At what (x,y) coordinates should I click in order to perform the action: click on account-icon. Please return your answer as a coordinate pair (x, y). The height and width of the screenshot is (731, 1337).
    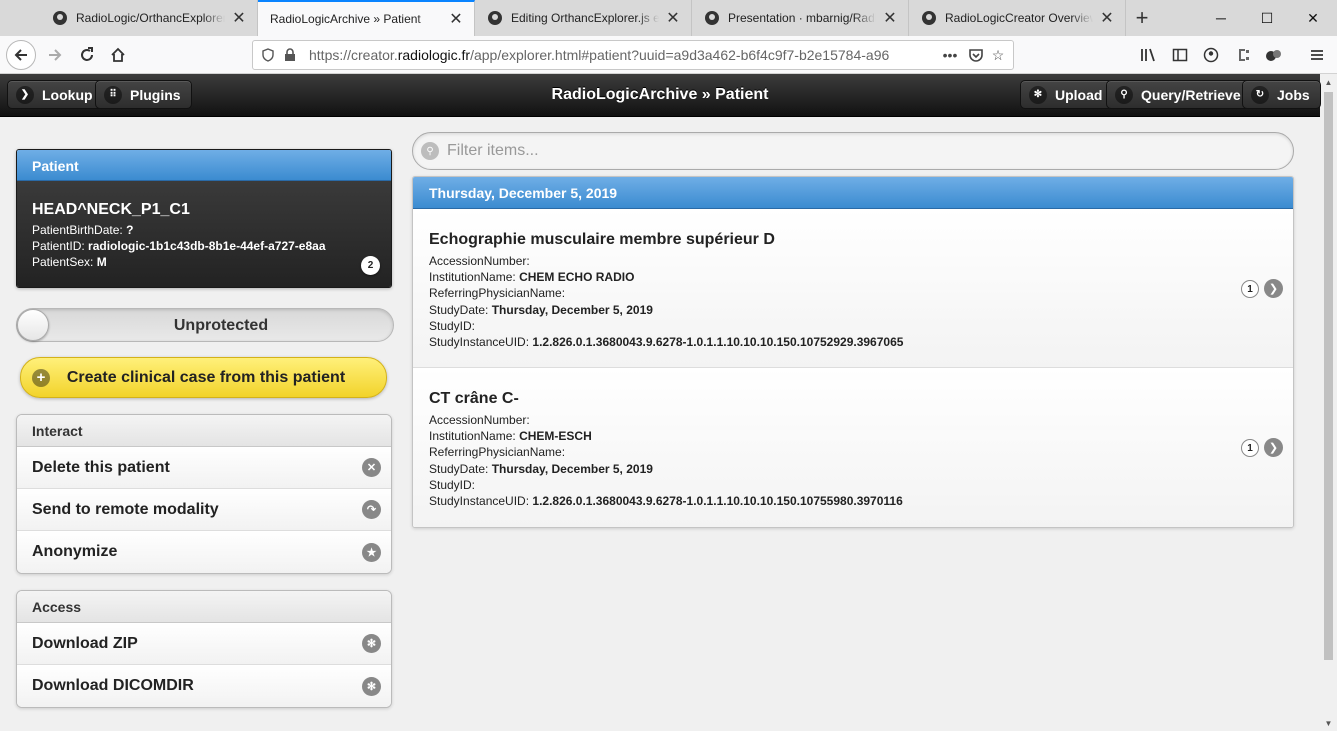
    Looking at the image, I should click on (1211, 55).